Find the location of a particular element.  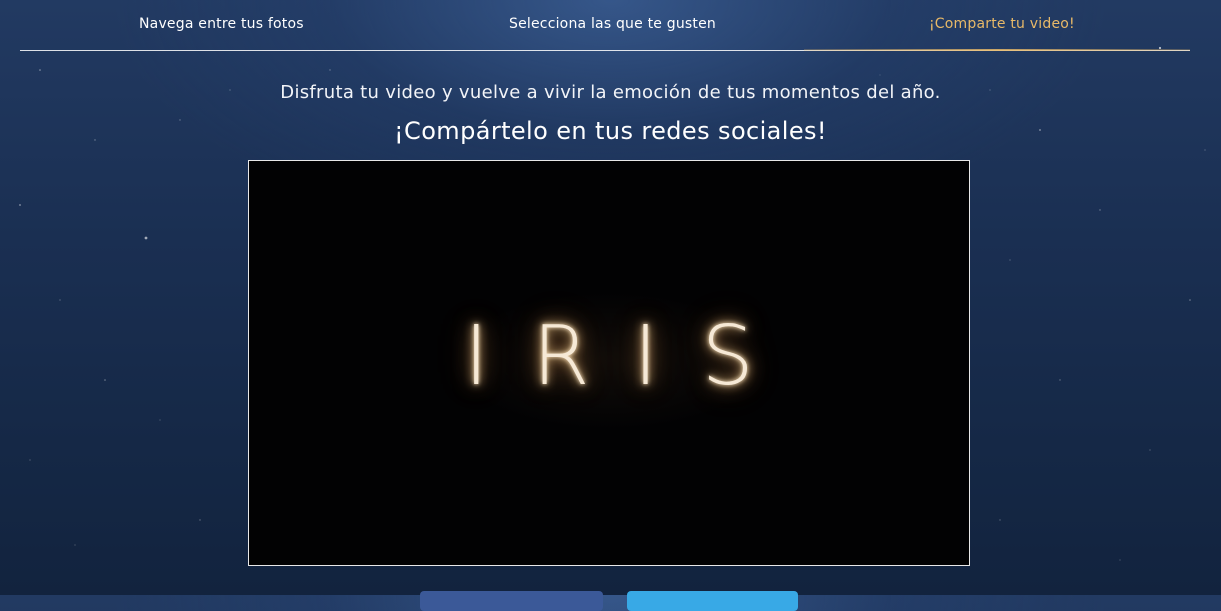

step-select-photos: Selecciona las que te gusten is located at coordinates (612, 24).